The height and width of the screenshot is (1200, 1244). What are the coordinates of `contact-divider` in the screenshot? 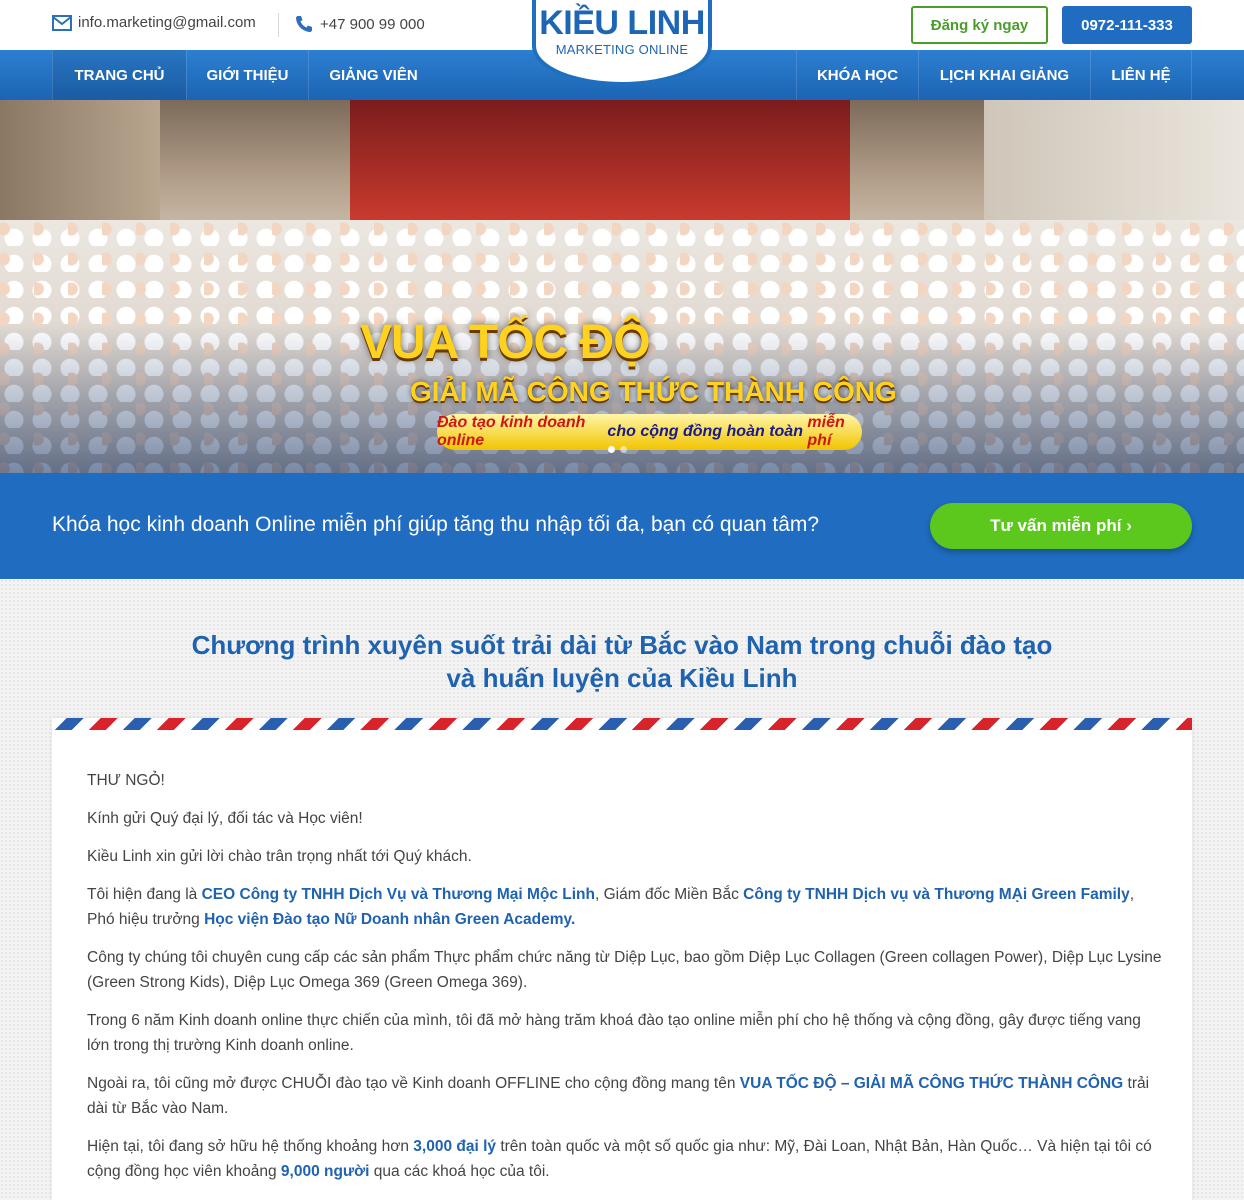 It's located at (278, 25).